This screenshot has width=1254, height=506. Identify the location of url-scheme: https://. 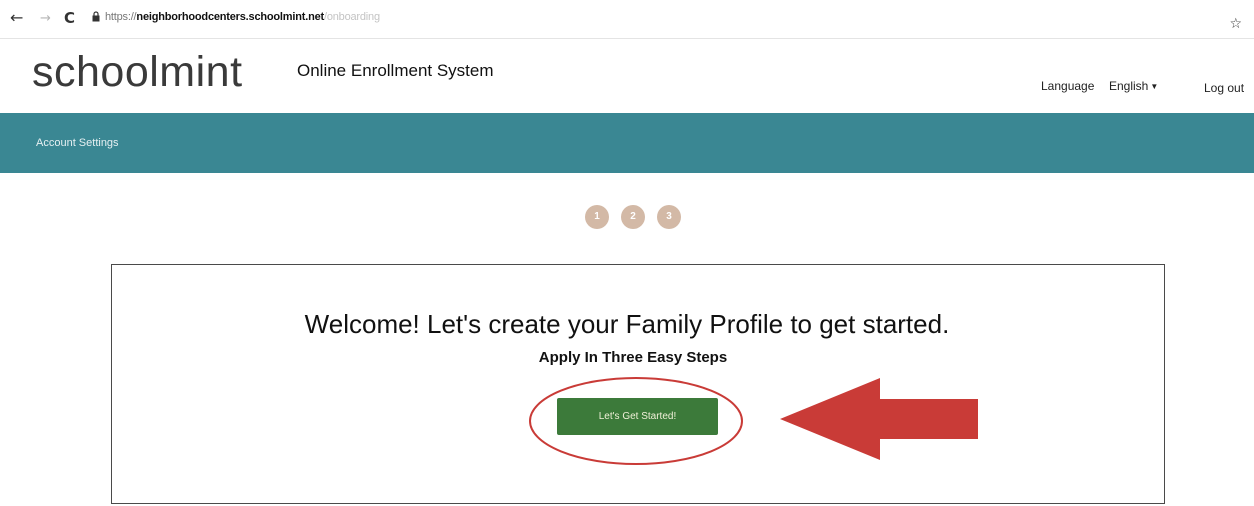
(121, 17).